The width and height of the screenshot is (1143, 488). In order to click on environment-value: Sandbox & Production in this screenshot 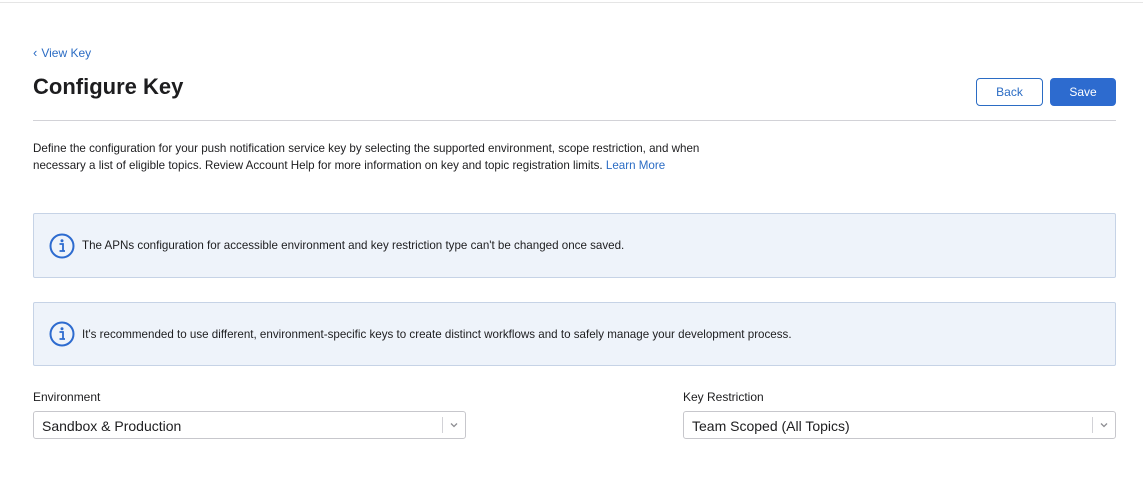, I will do `click(112, 426)`.